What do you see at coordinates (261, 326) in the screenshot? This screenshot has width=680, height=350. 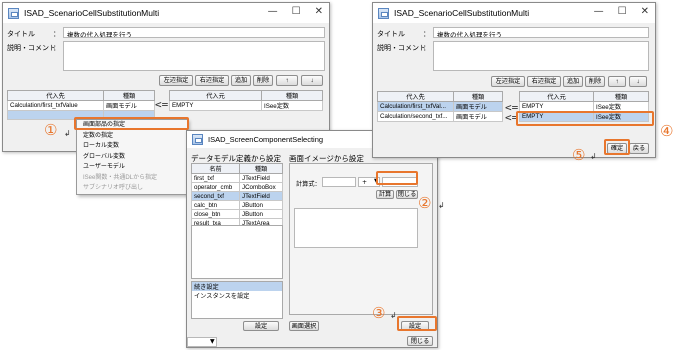 I see `left-set-button: 設定` at bounding box center [261, 326].